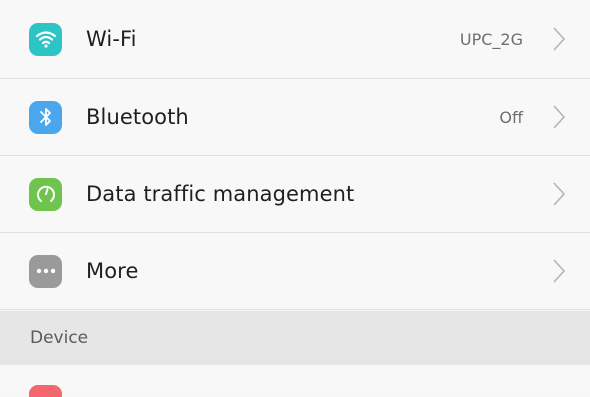  I want to click on settings-item-value: Off, so click(511, 117).